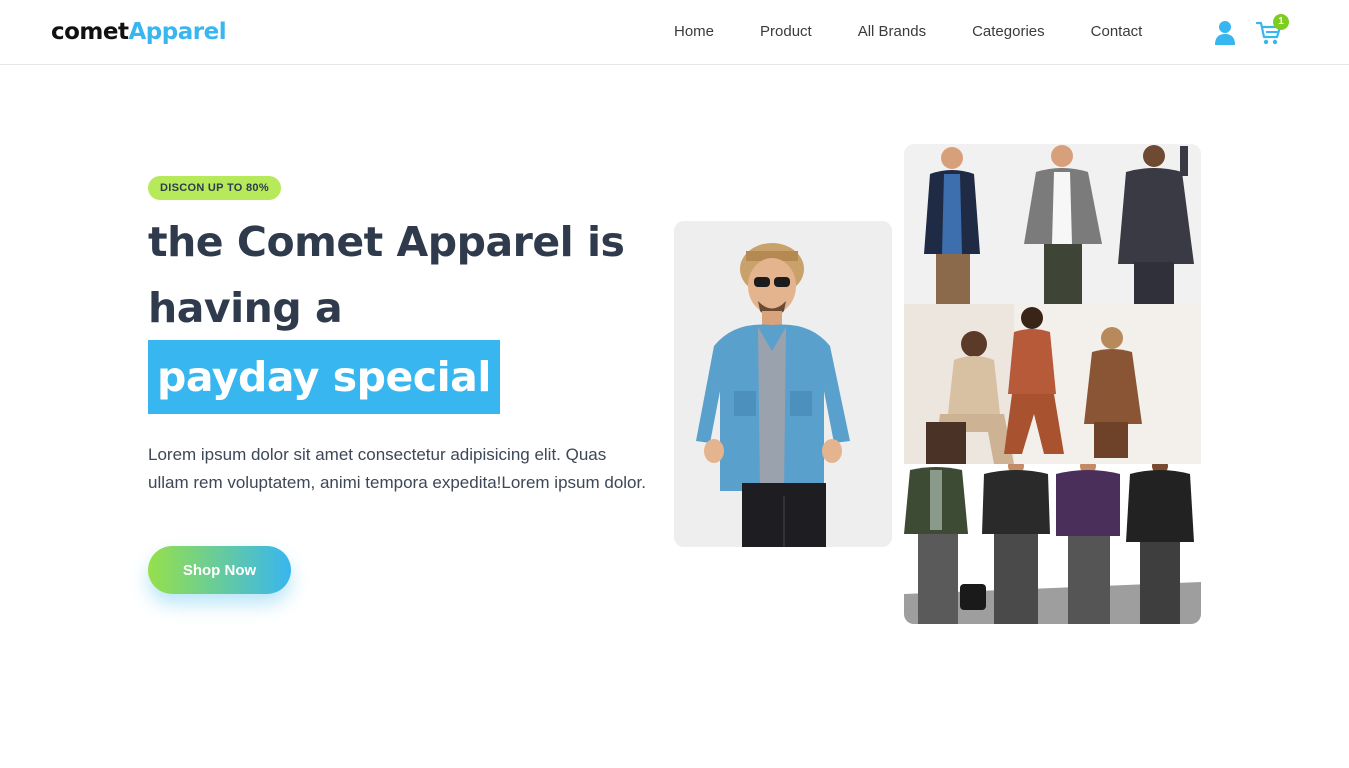  I want to click on nav-categories: Categories, so click(1008, 32).